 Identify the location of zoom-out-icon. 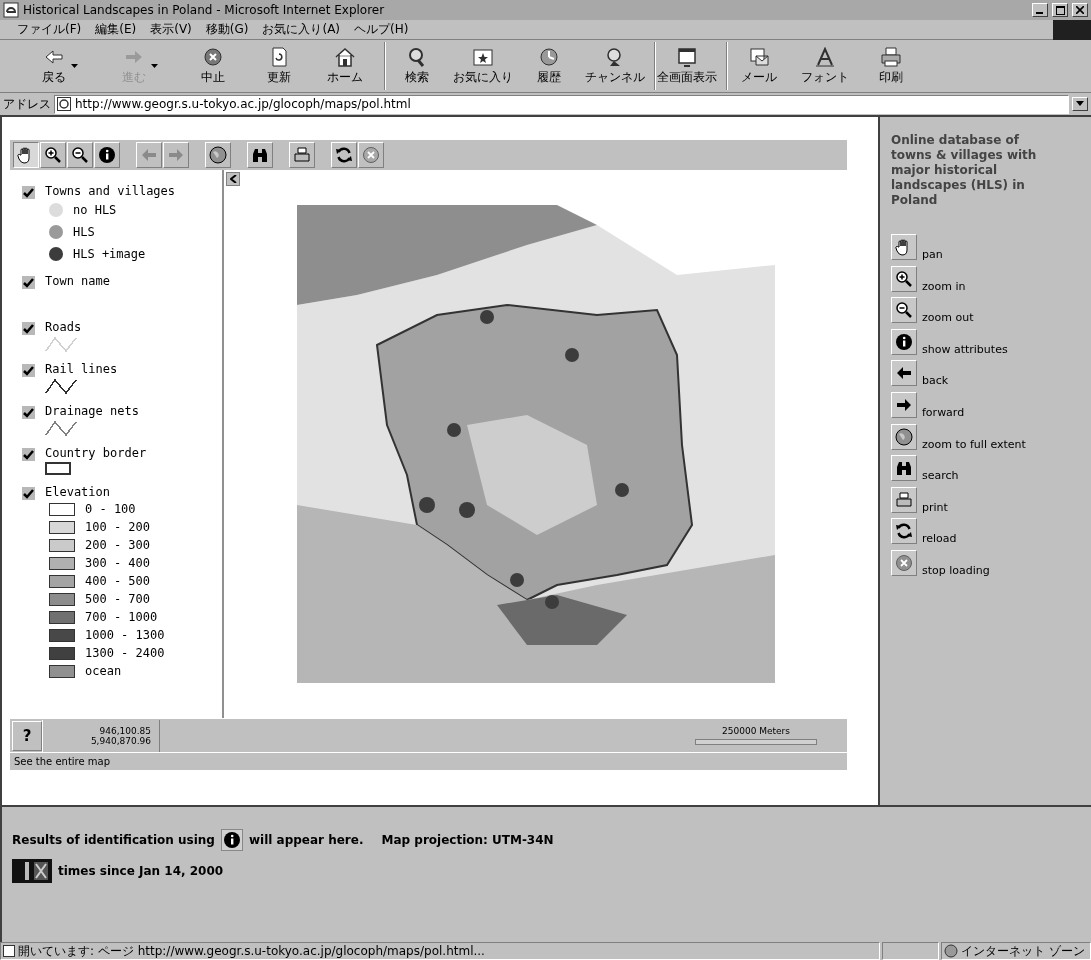
(904, 310).